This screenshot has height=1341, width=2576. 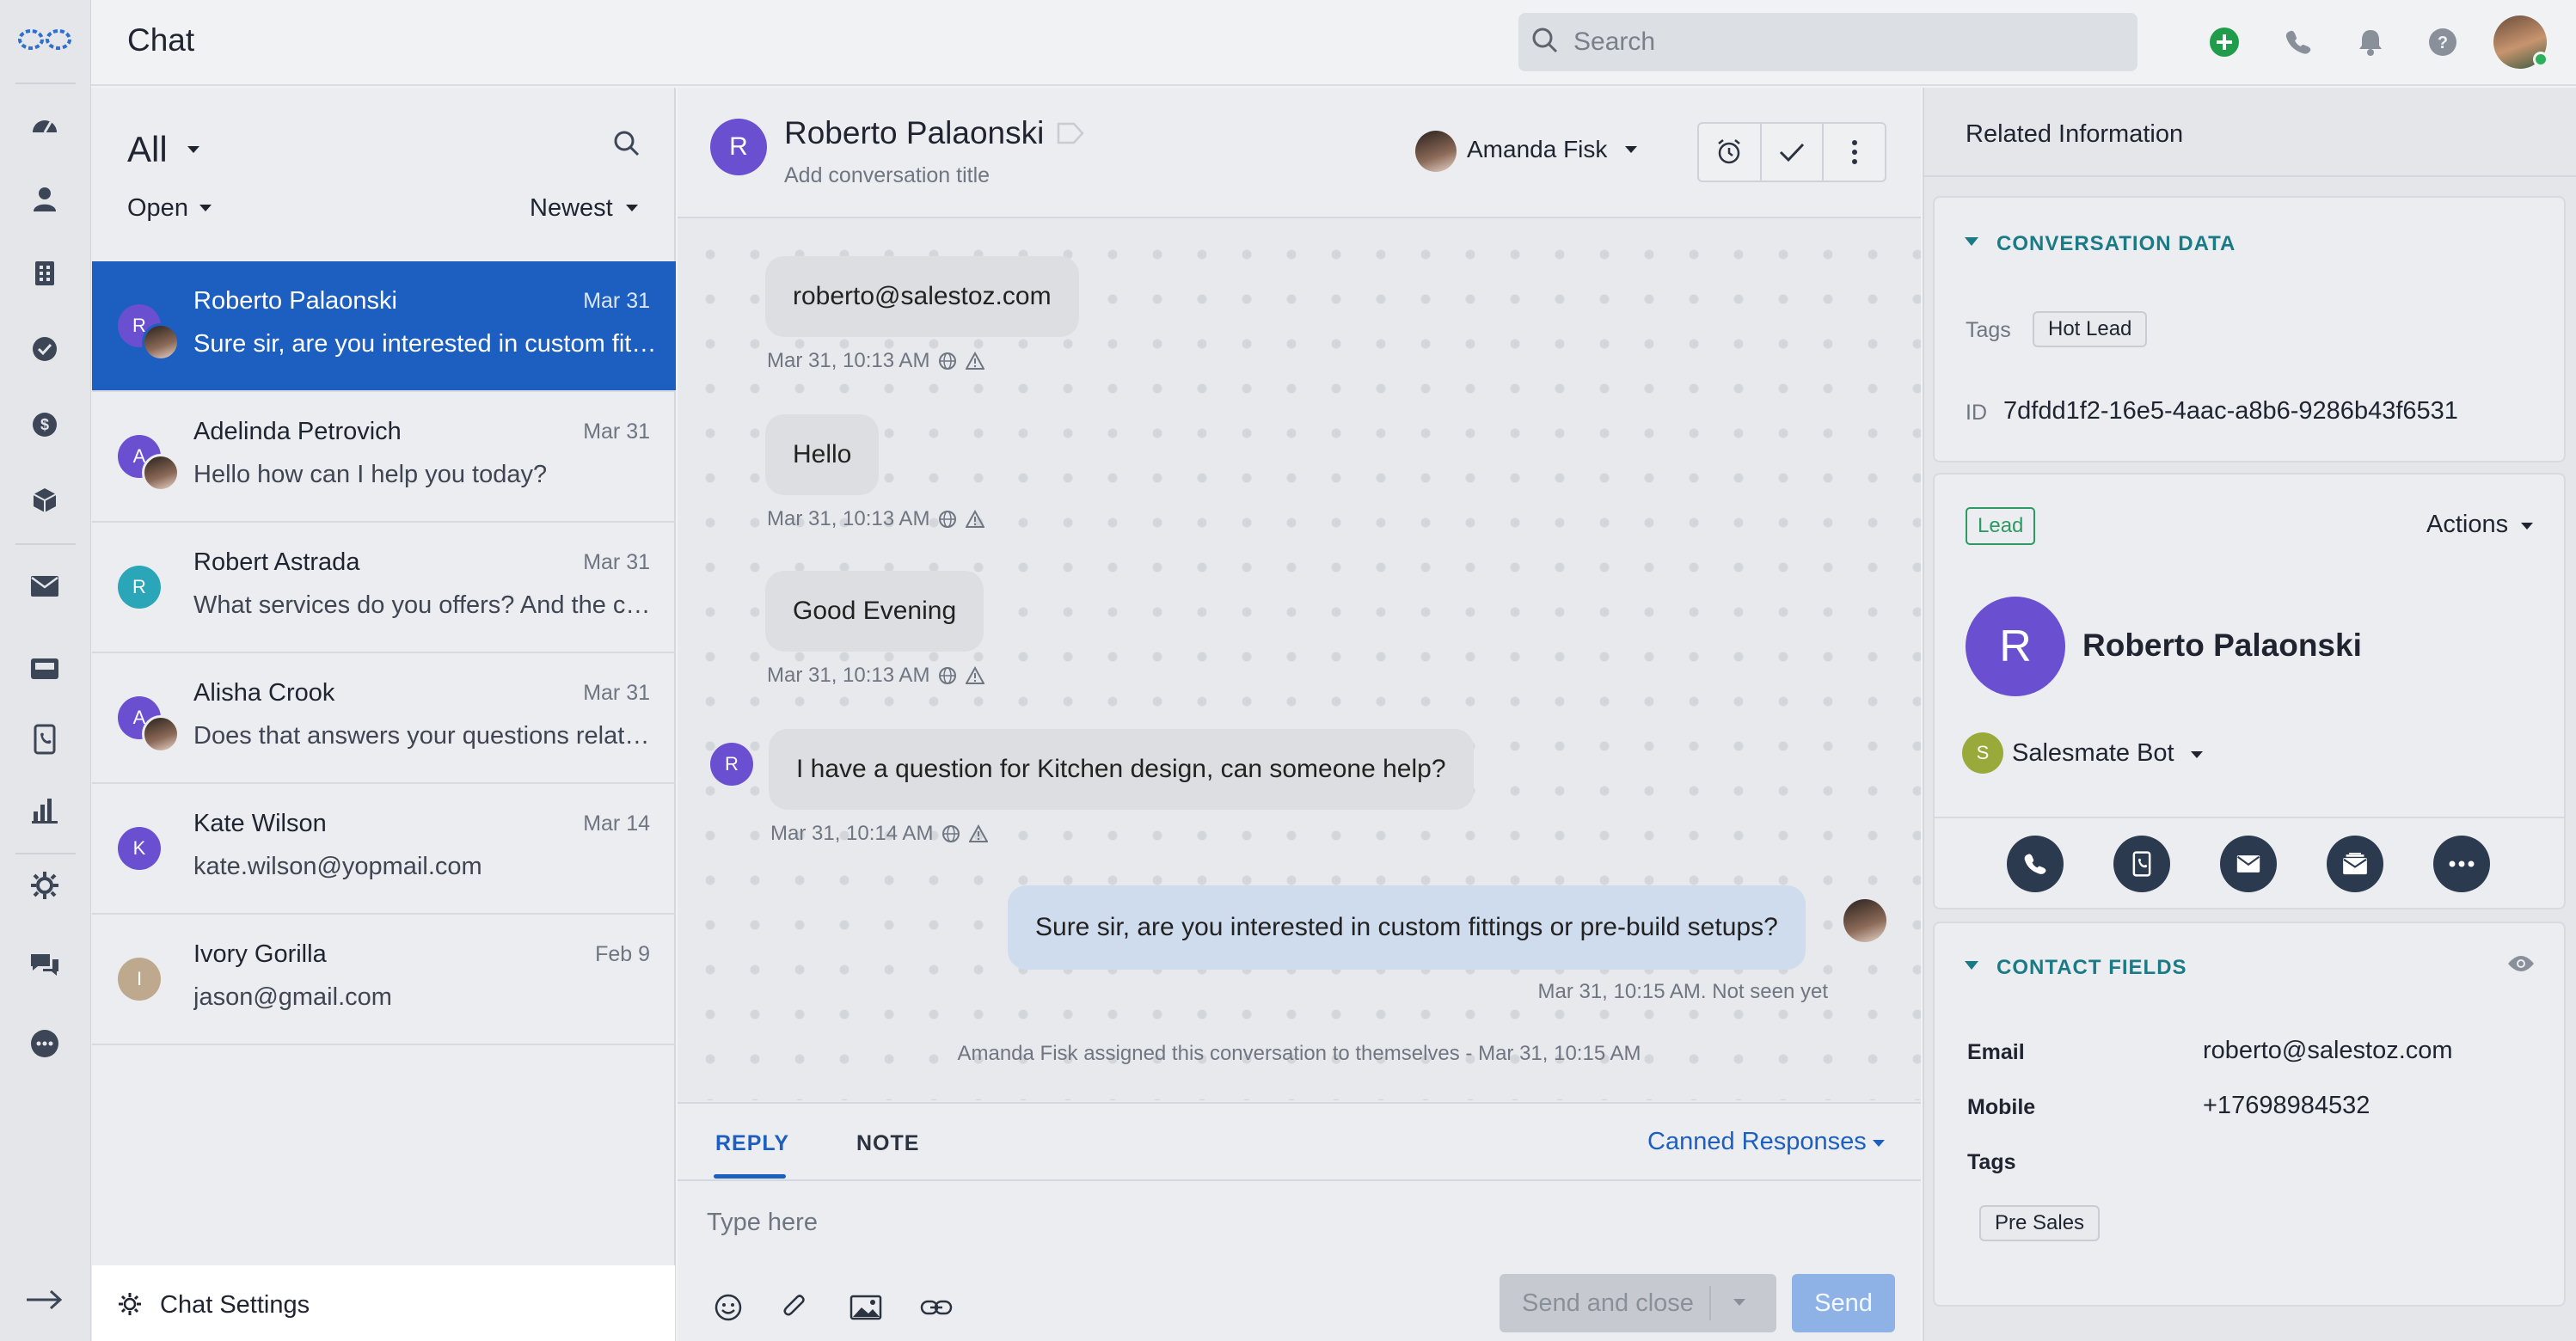 I want to click on conversation-name: Kate Wilson, so click(x=260, y=824).